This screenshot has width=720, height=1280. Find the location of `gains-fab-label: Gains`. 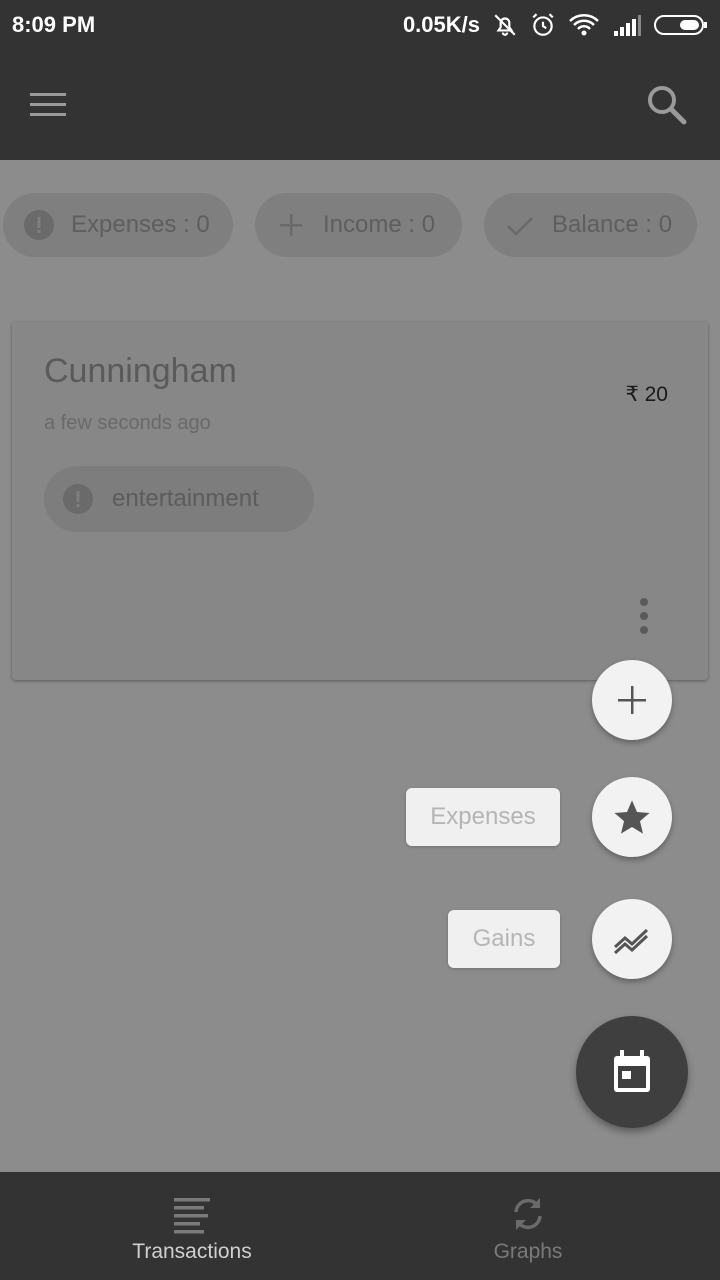

gains-fab-label: Gains is located at coordinates (504, 939).